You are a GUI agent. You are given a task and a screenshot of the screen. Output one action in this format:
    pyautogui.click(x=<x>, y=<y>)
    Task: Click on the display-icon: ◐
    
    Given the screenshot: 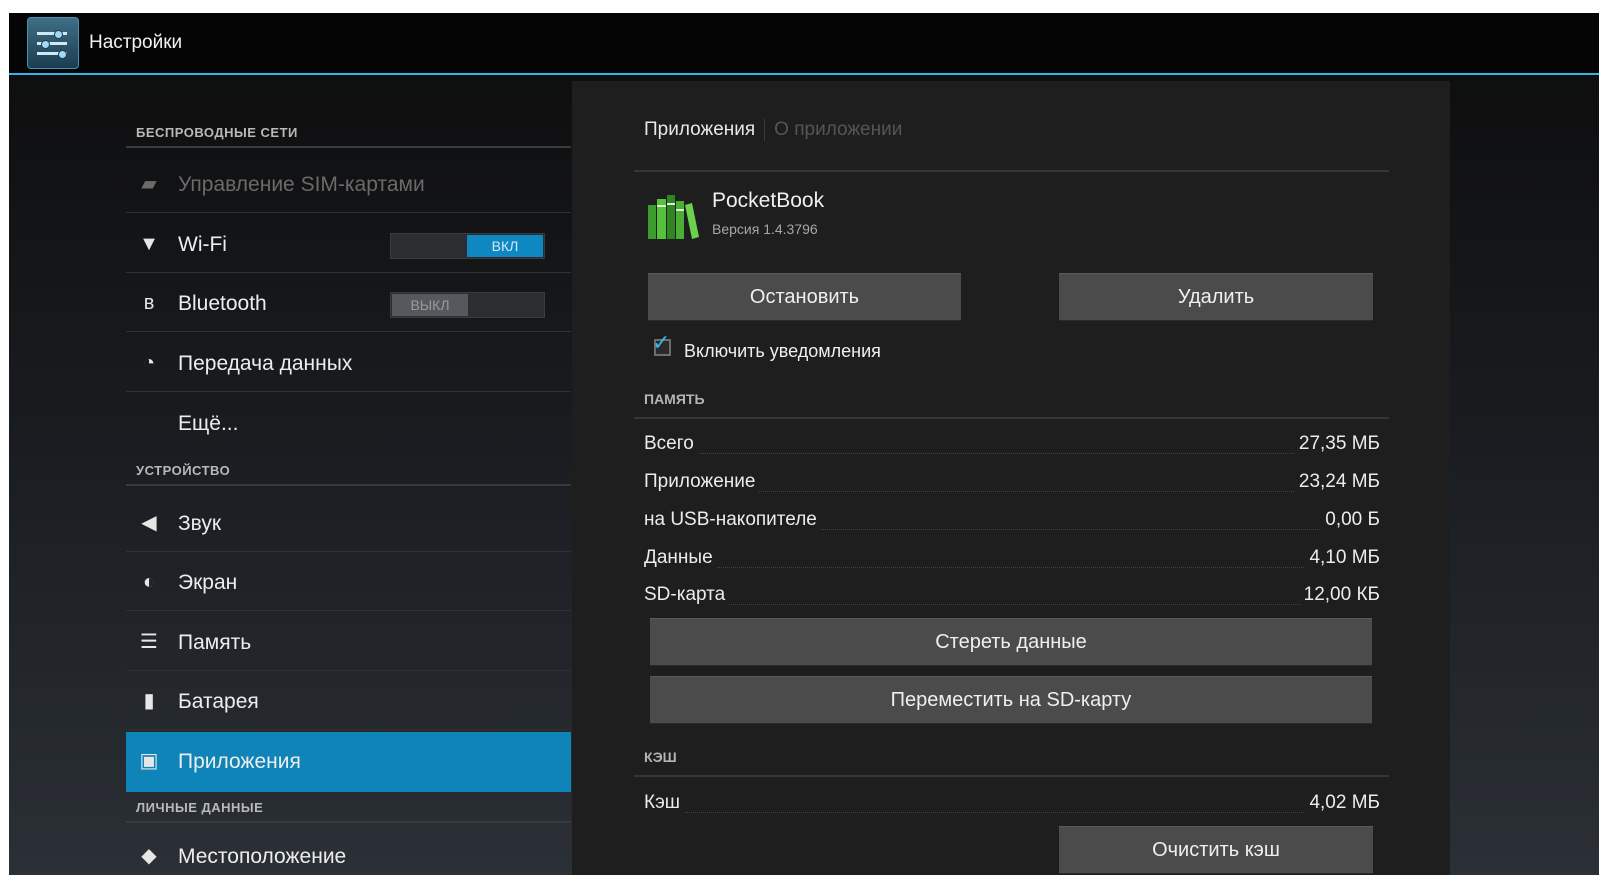 What is the action you would take?
    pyautogui.click(x=149, y=582)
    